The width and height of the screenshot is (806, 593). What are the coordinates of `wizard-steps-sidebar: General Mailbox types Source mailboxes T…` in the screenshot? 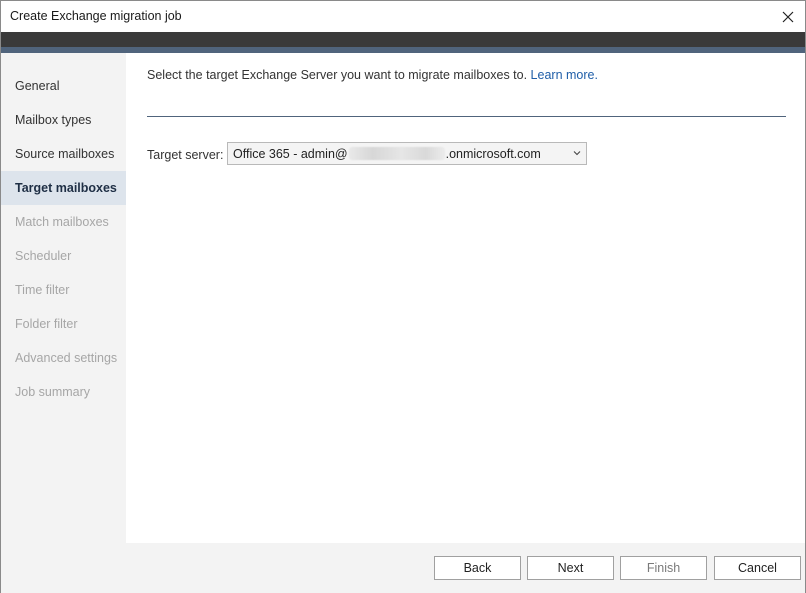 It's located at (63, 323).